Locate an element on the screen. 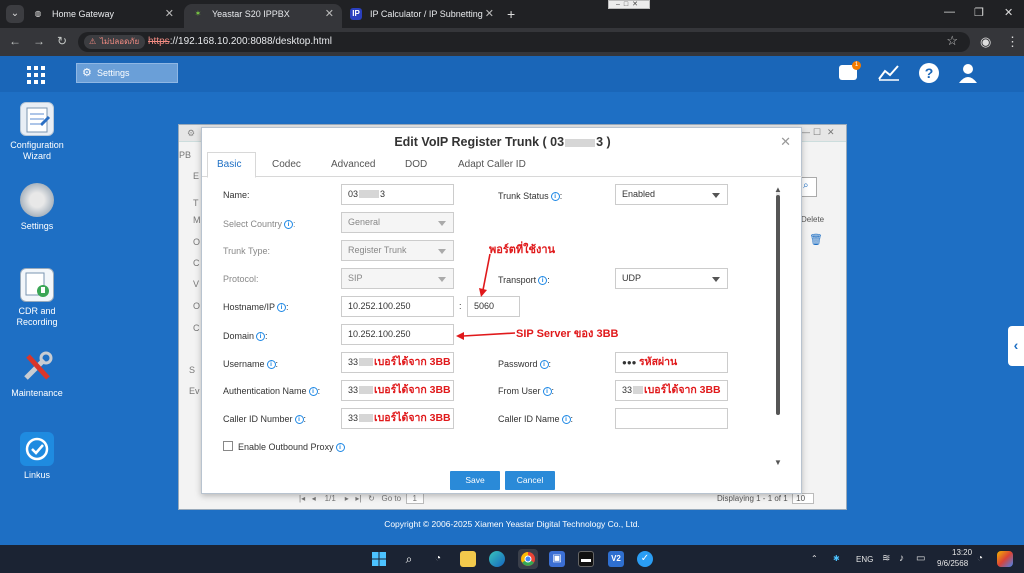 Image resolution: width=1024 pixels, height=573 pixels. port-input: 5060 is located at coordinates (493, 306).